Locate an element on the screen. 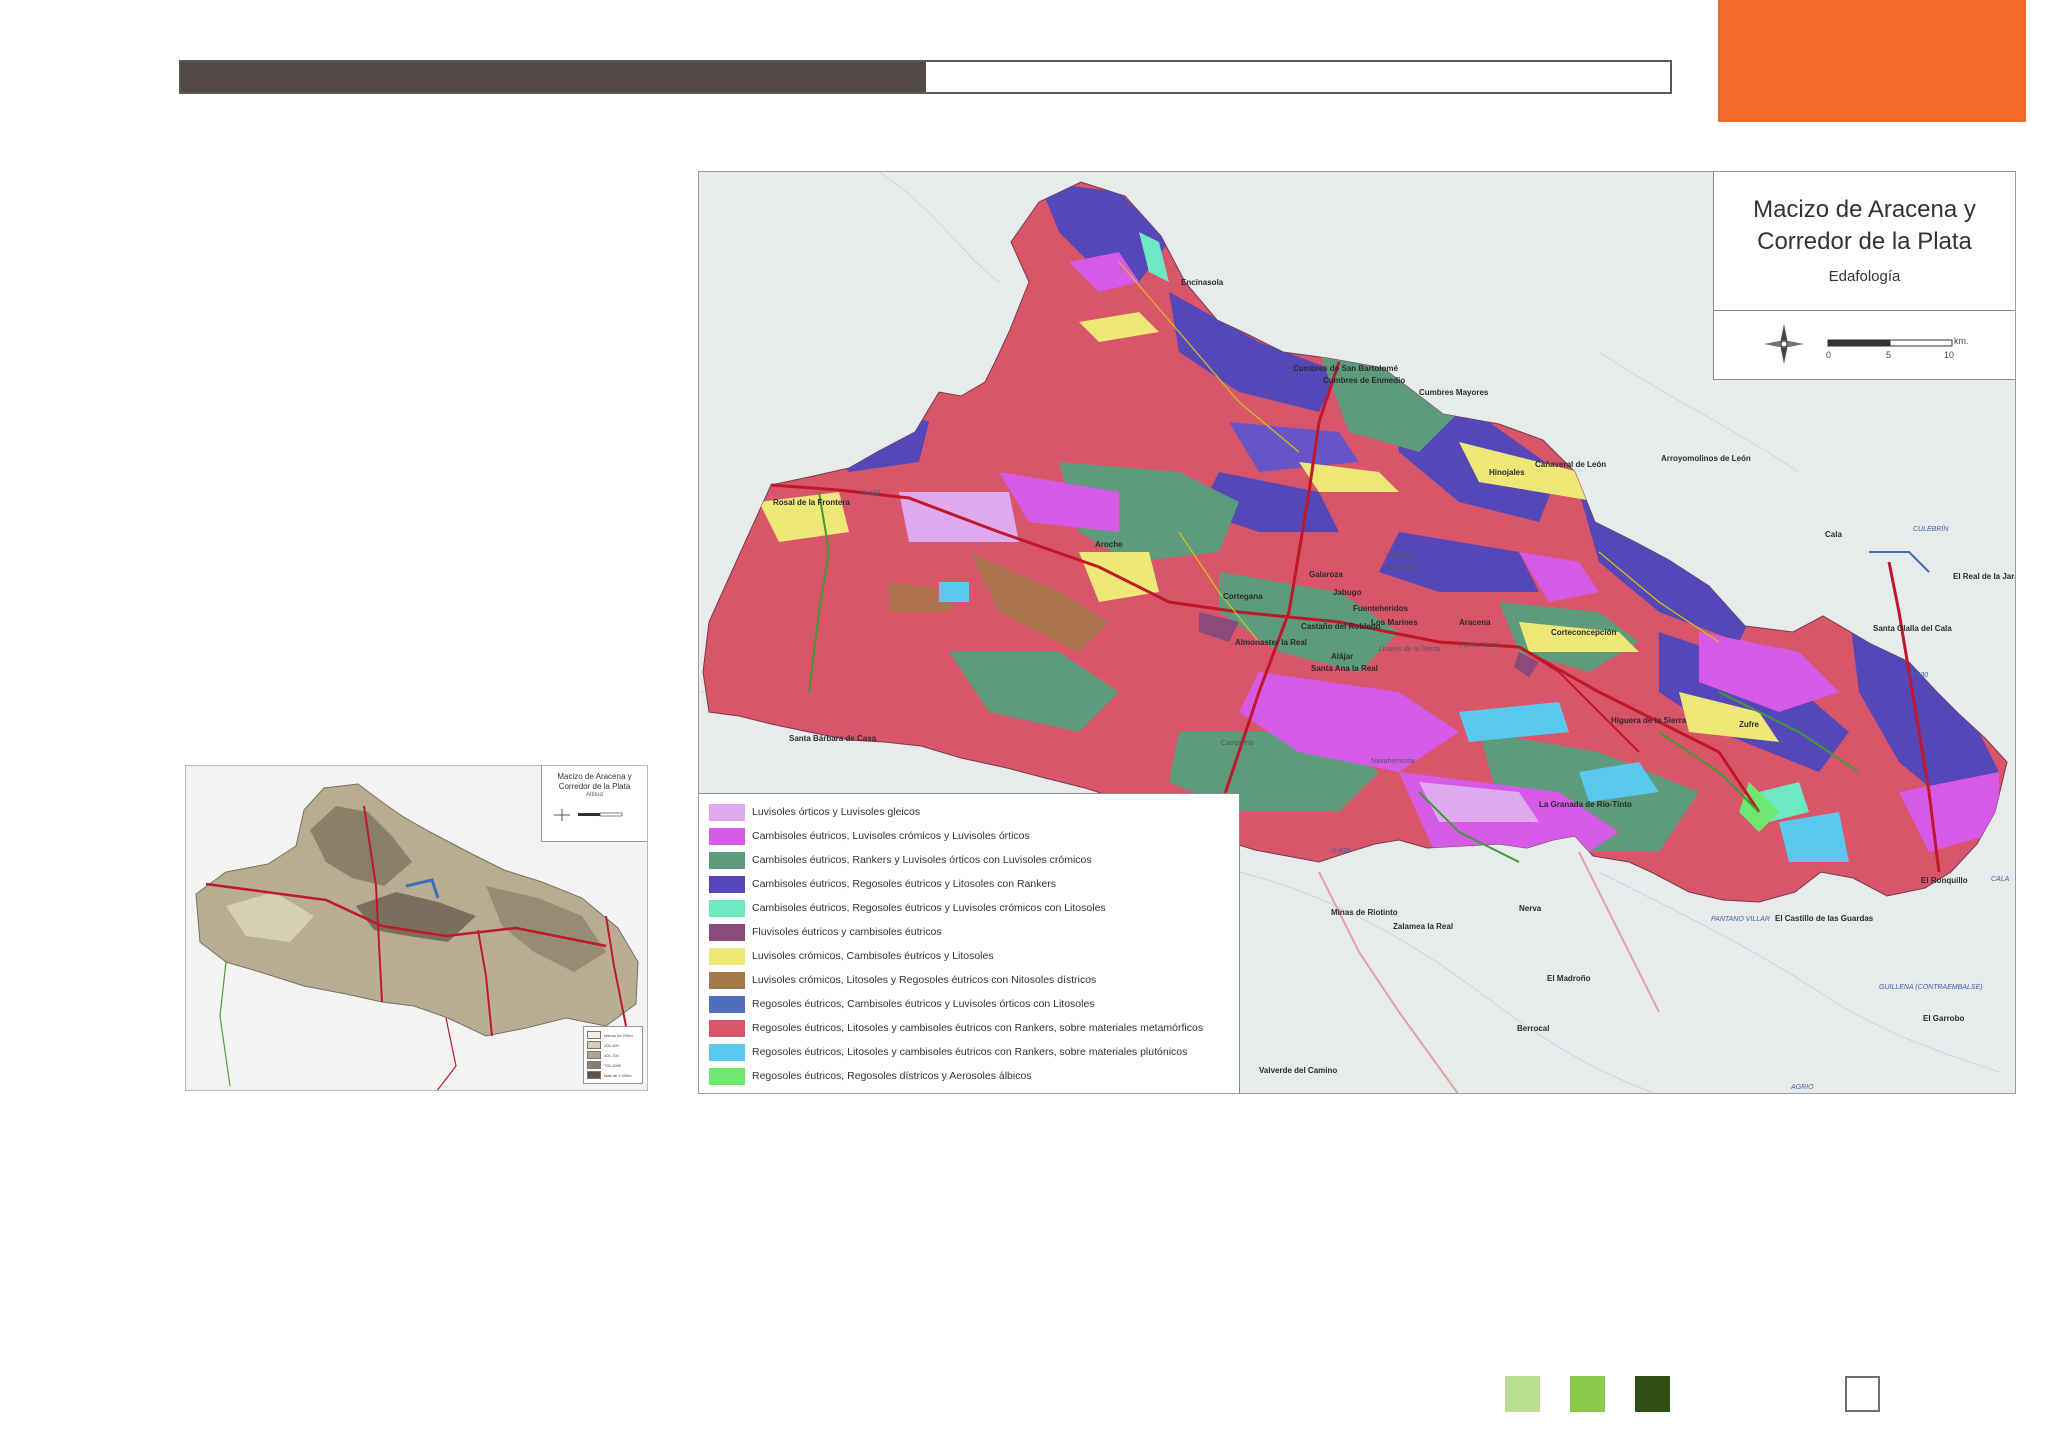  footer-square-green is located at coordinates (1587, 1394).